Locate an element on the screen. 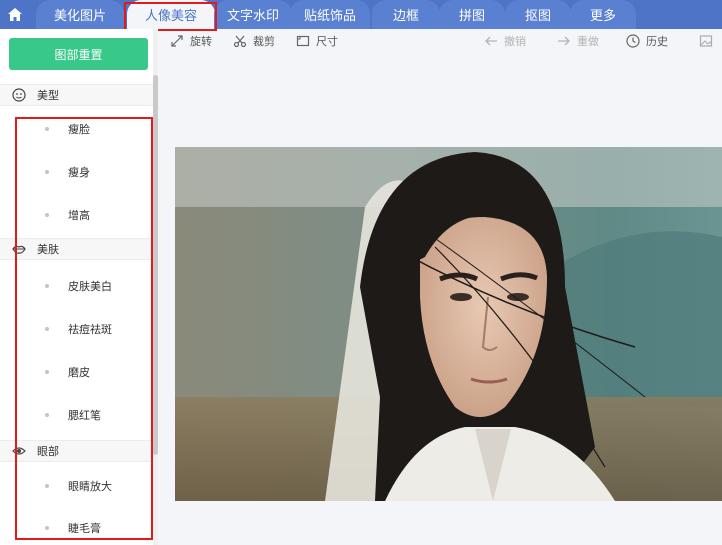  undo-button: 撤销 is located at coordinates (504, 41).